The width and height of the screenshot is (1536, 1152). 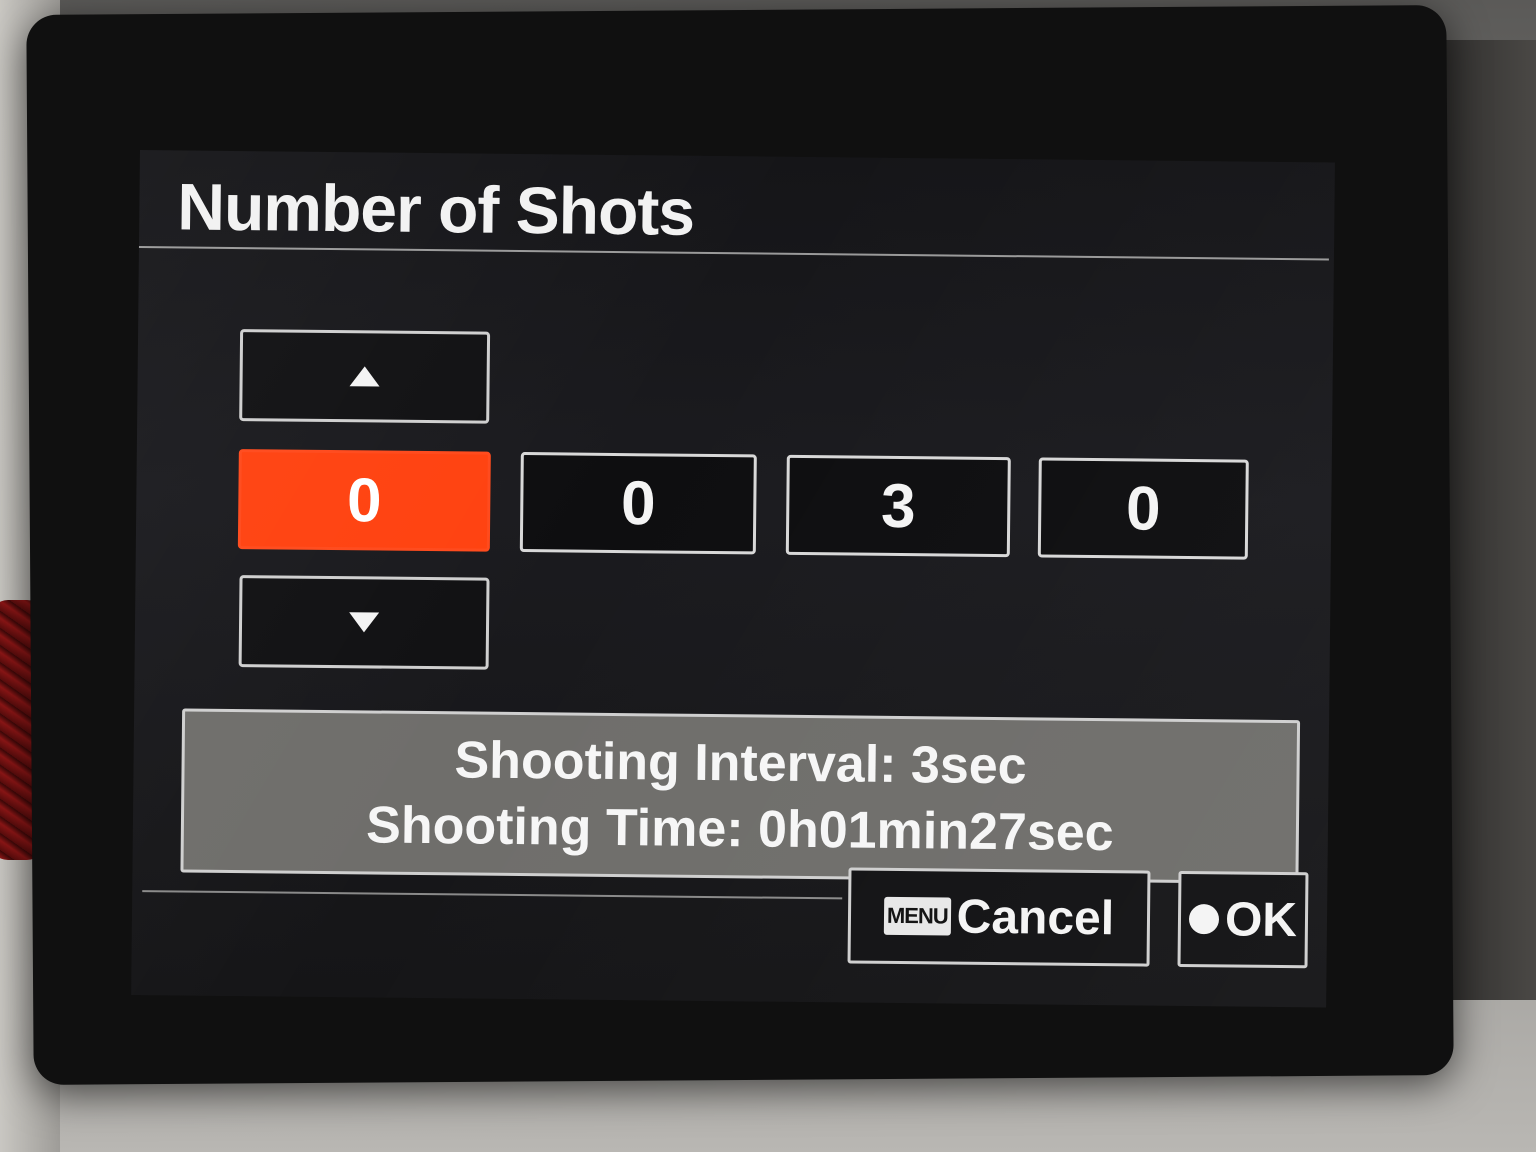 I want to click on increment-button, so click(x=365, y=376).